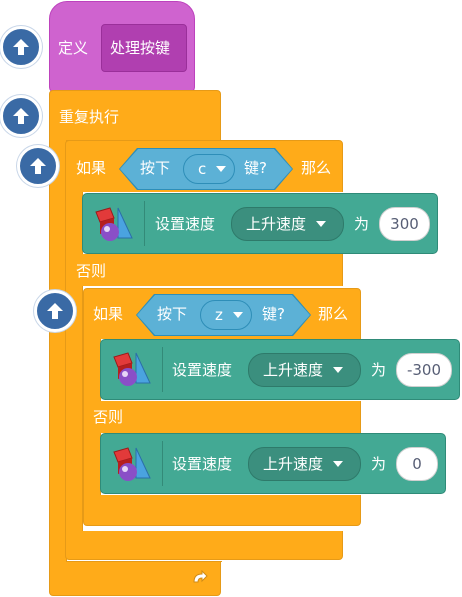 The image size is (462, 597). Describe the element at coordinates (333, 314) in the screenshot. I see `then-label-inner: 那么` at that location.